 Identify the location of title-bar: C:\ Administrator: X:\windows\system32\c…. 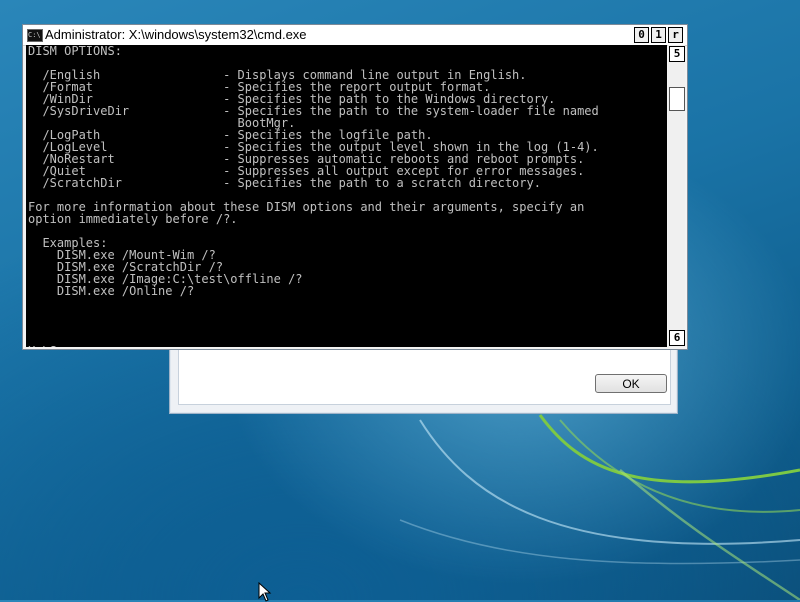
(355, 35).